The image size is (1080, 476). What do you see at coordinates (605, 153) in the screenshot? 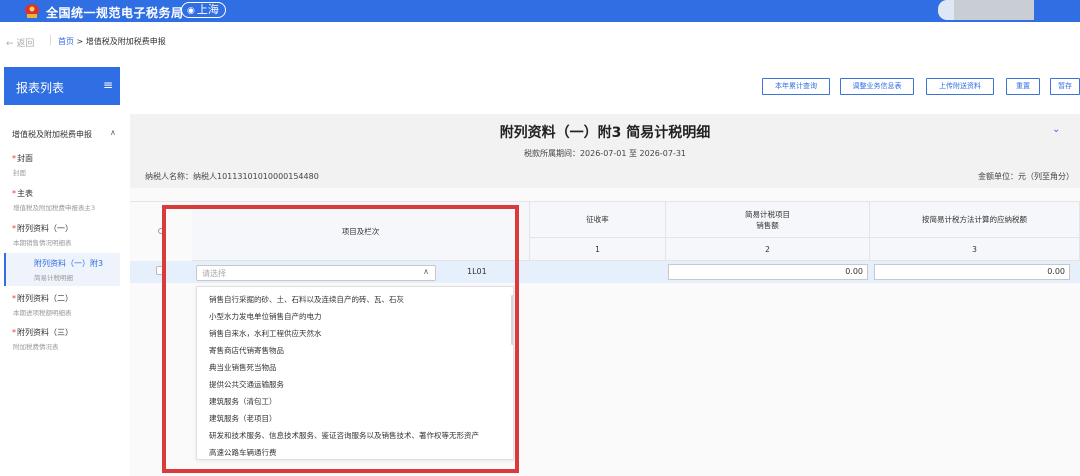
I see `tax-period: 税款所属期间：2026-07-01 至 2026-07-31` at bounding box center [605, 153].